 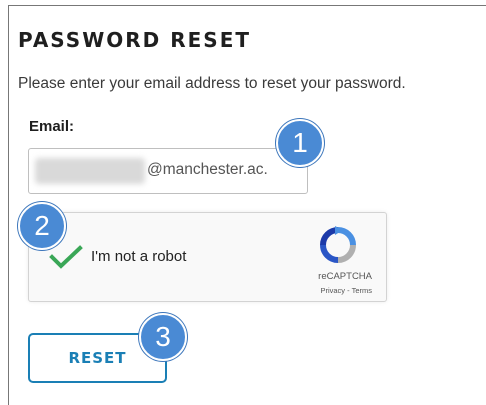 I want to click on not-a-robot-label: I'm not a robot, so click(x=139, y=256).